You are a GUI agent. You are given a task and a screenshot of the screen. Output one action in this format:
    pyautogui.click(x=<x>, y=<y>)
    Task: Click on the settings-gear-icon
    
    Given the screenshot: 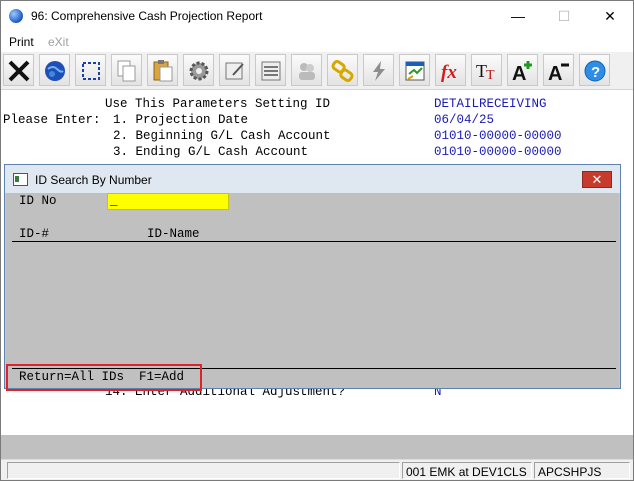 What is the action you would take?
    pyautogui.click(x=199, y=71)
    